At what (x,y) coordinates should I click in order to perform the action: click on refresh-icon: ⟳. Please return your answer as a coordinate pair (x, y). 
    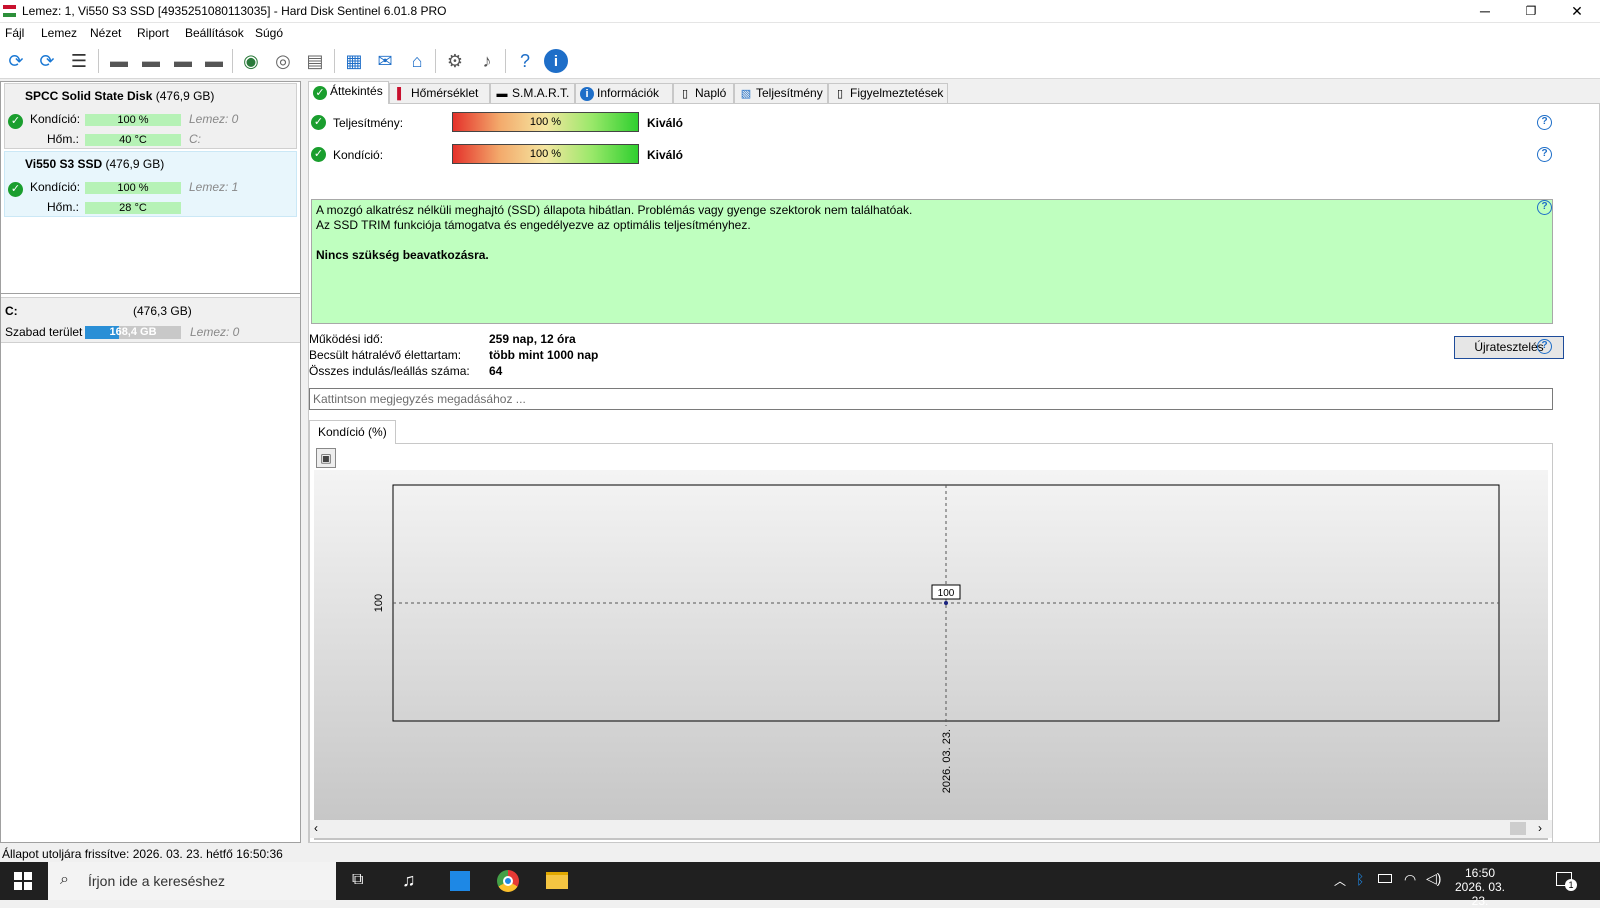
    Looking at the image, I should click on (16, 61).